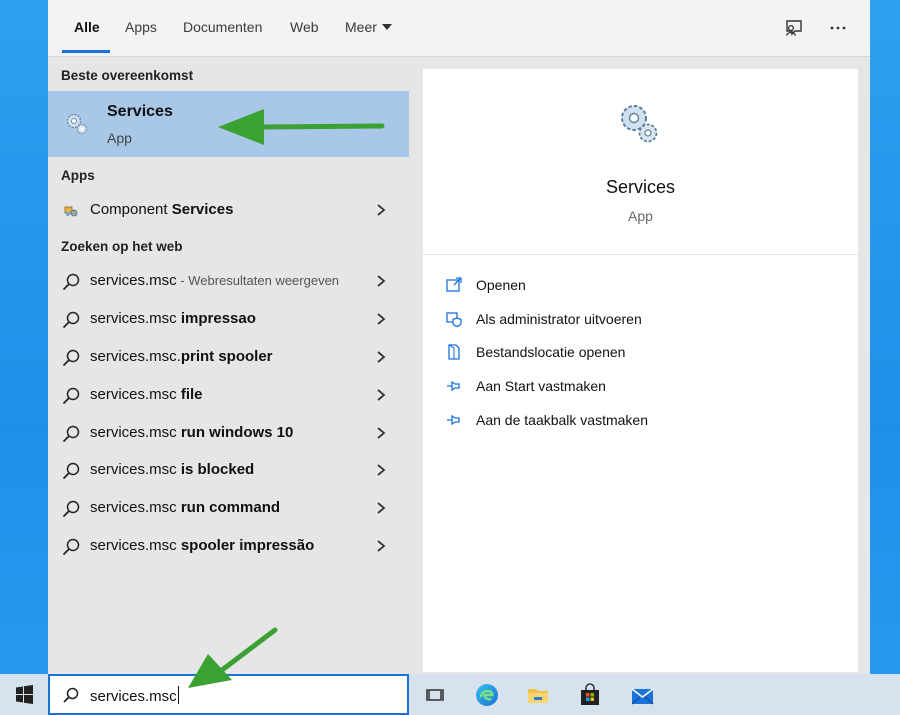 The image size is (900, 715). I want to click on web-result-row: services.msc spooler impressão, so click(228, 546).